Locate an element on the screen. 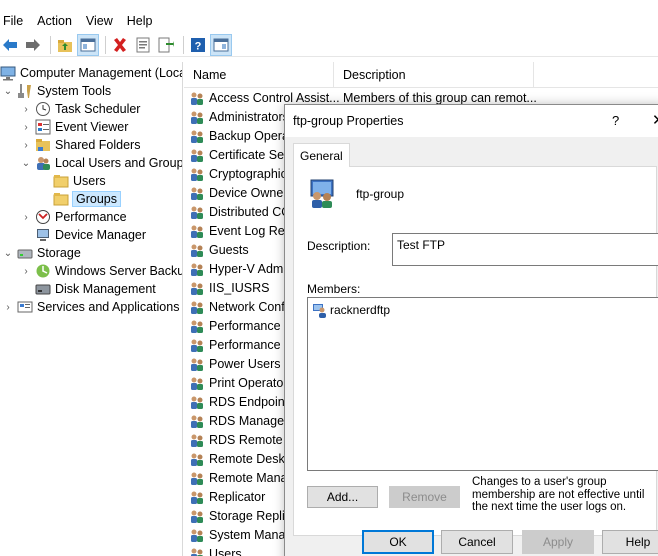 The height and width of the screenshot is (556, 658). list-item: Cryptographic is located at coordinates (238, 173).